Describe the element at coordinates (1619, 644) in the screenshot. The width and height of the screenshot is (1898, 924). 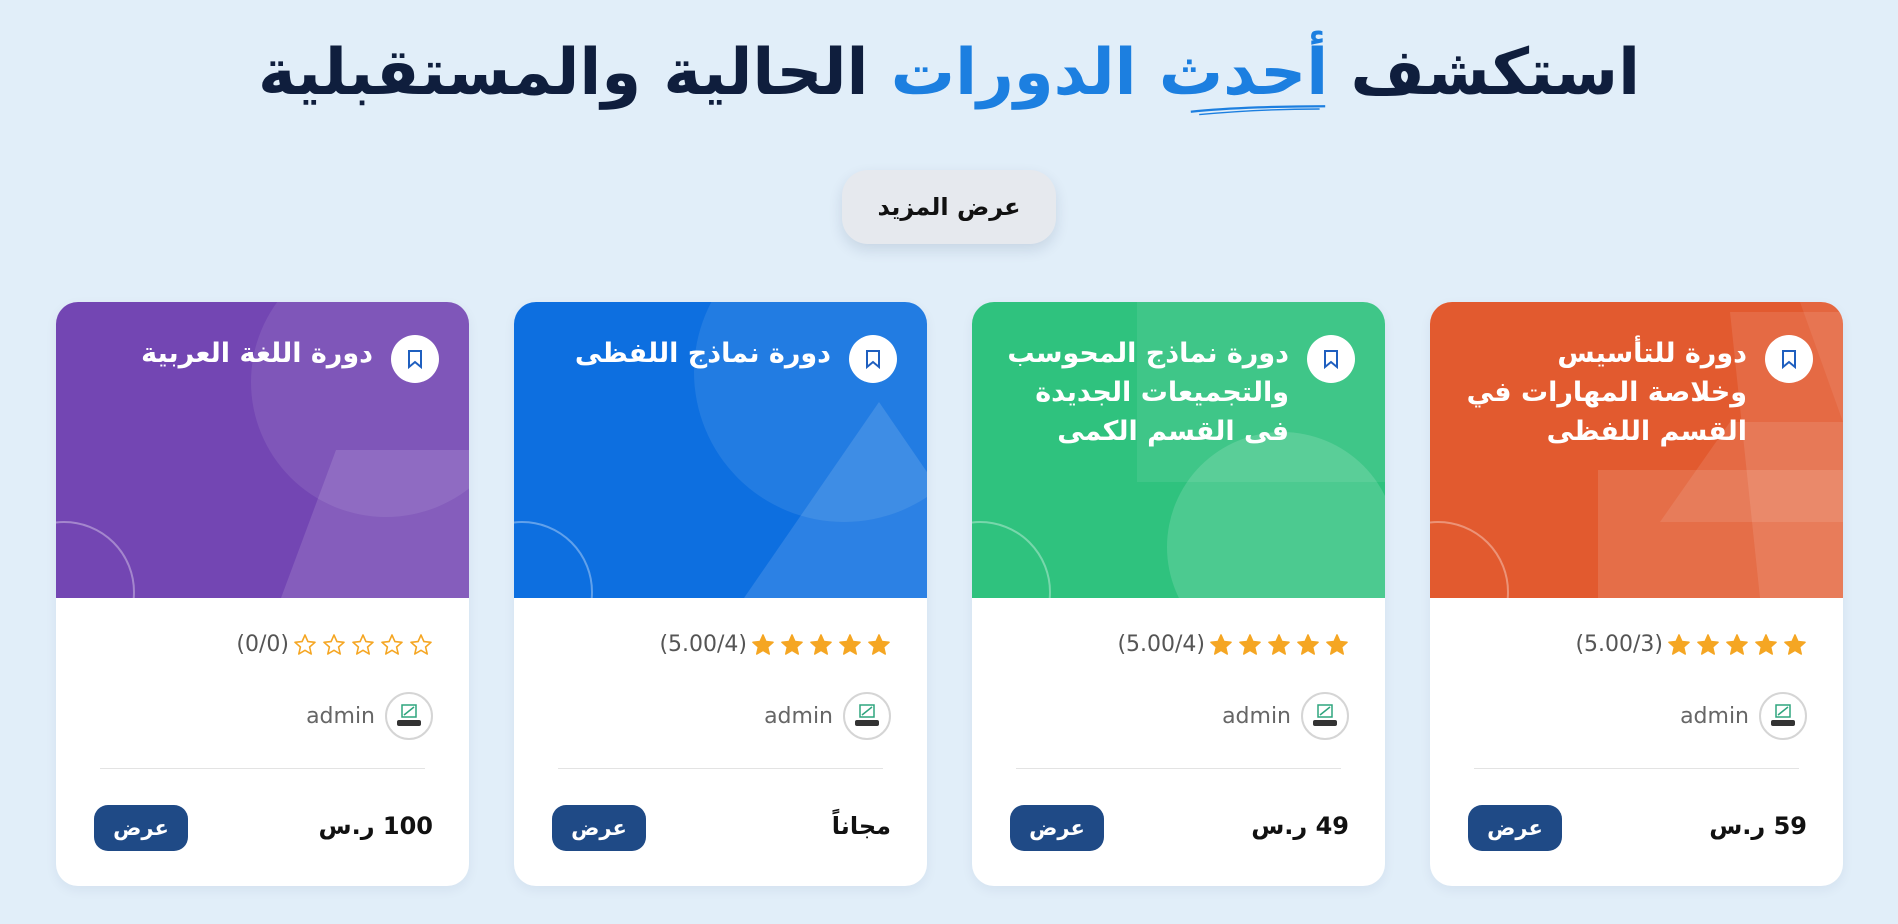
I see `rating-text: (5.00/3)` at that location.